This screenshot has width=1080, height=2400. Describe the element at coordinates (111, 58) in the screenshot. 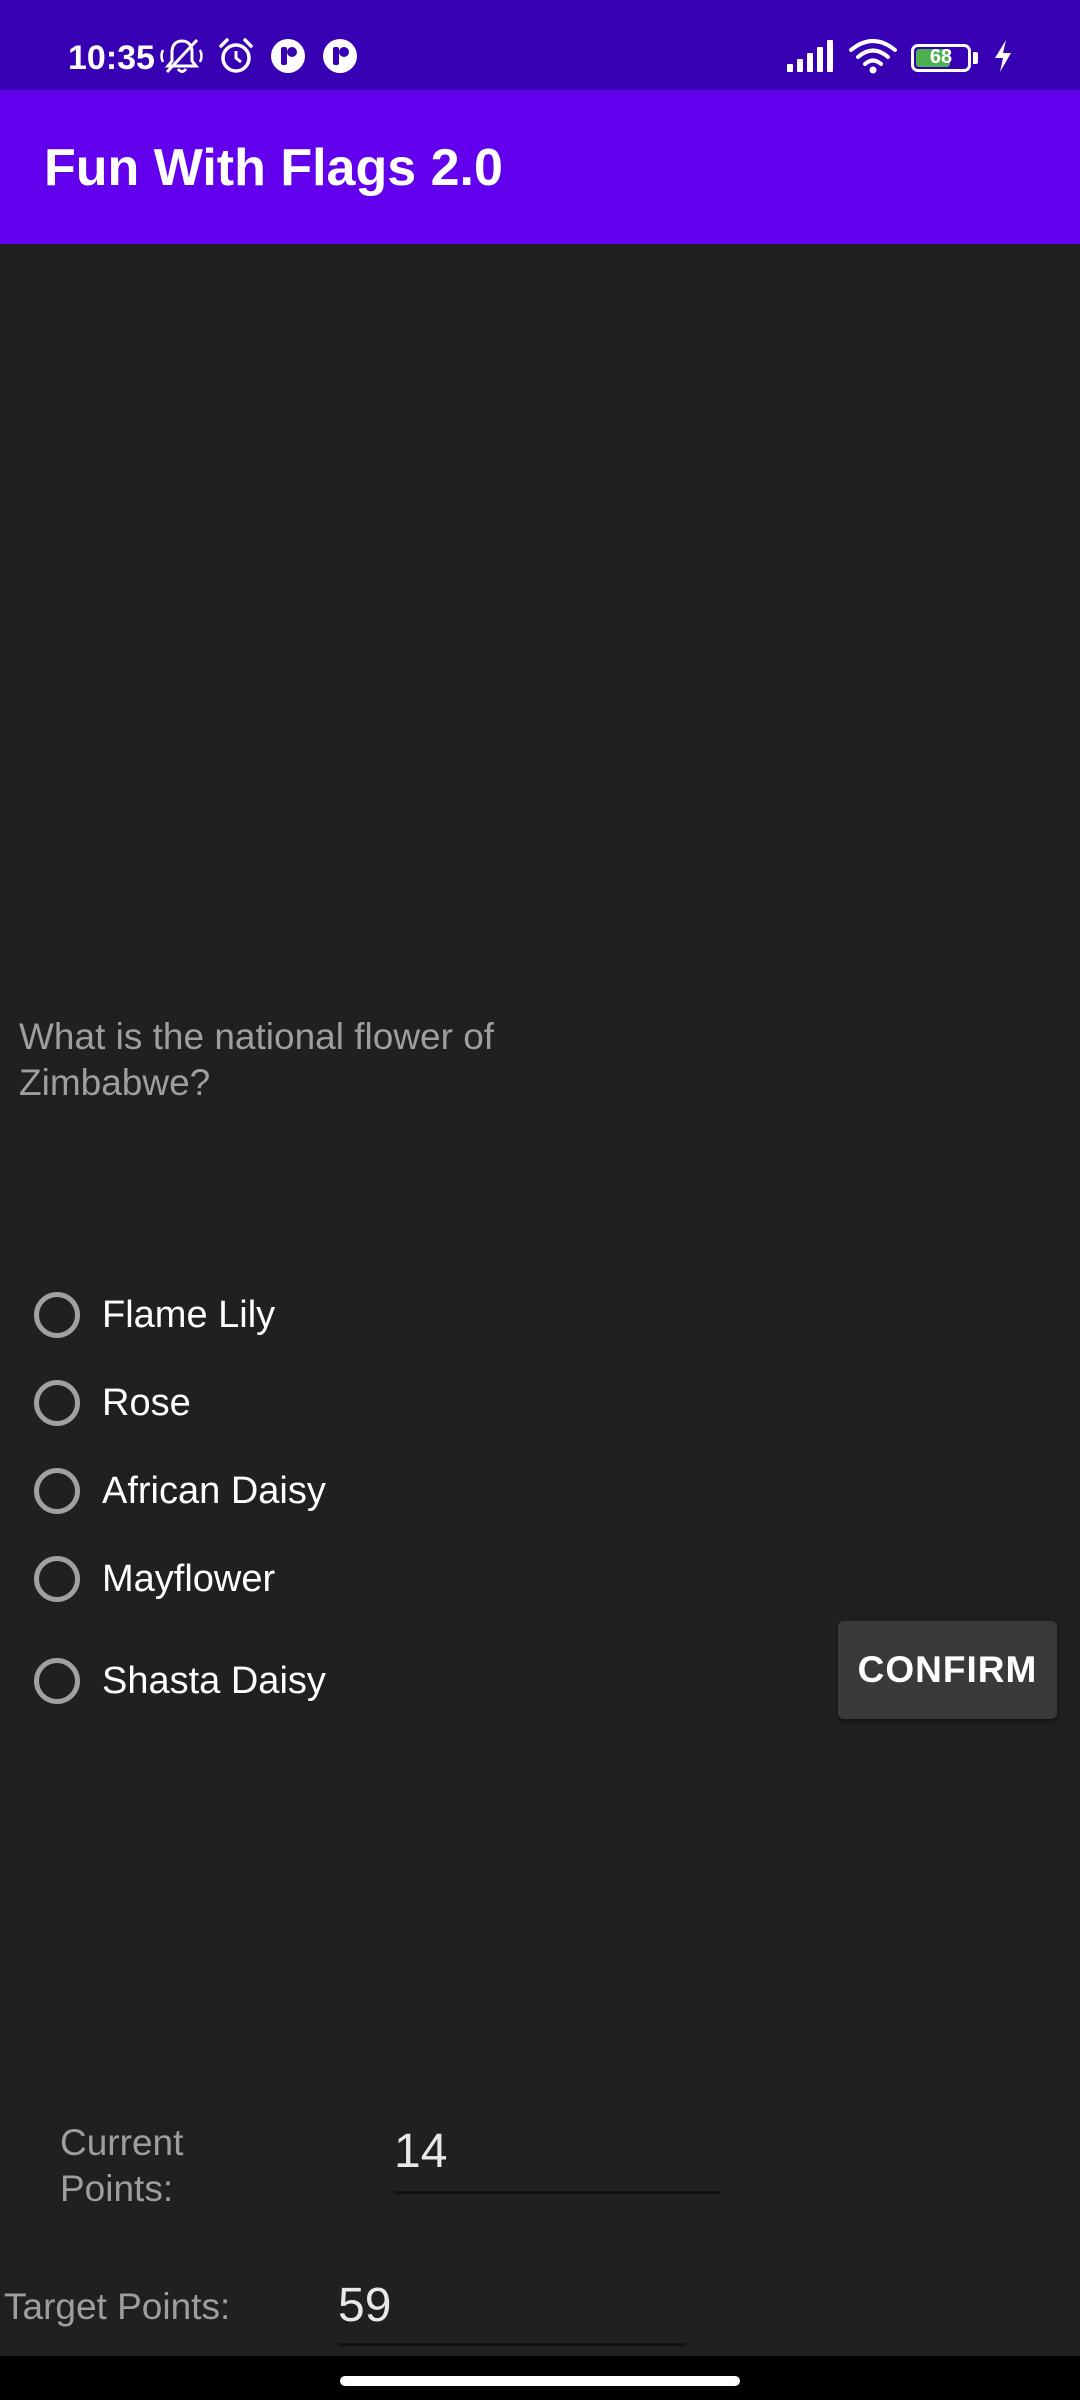

I see `status-time: 10:35` at that location.